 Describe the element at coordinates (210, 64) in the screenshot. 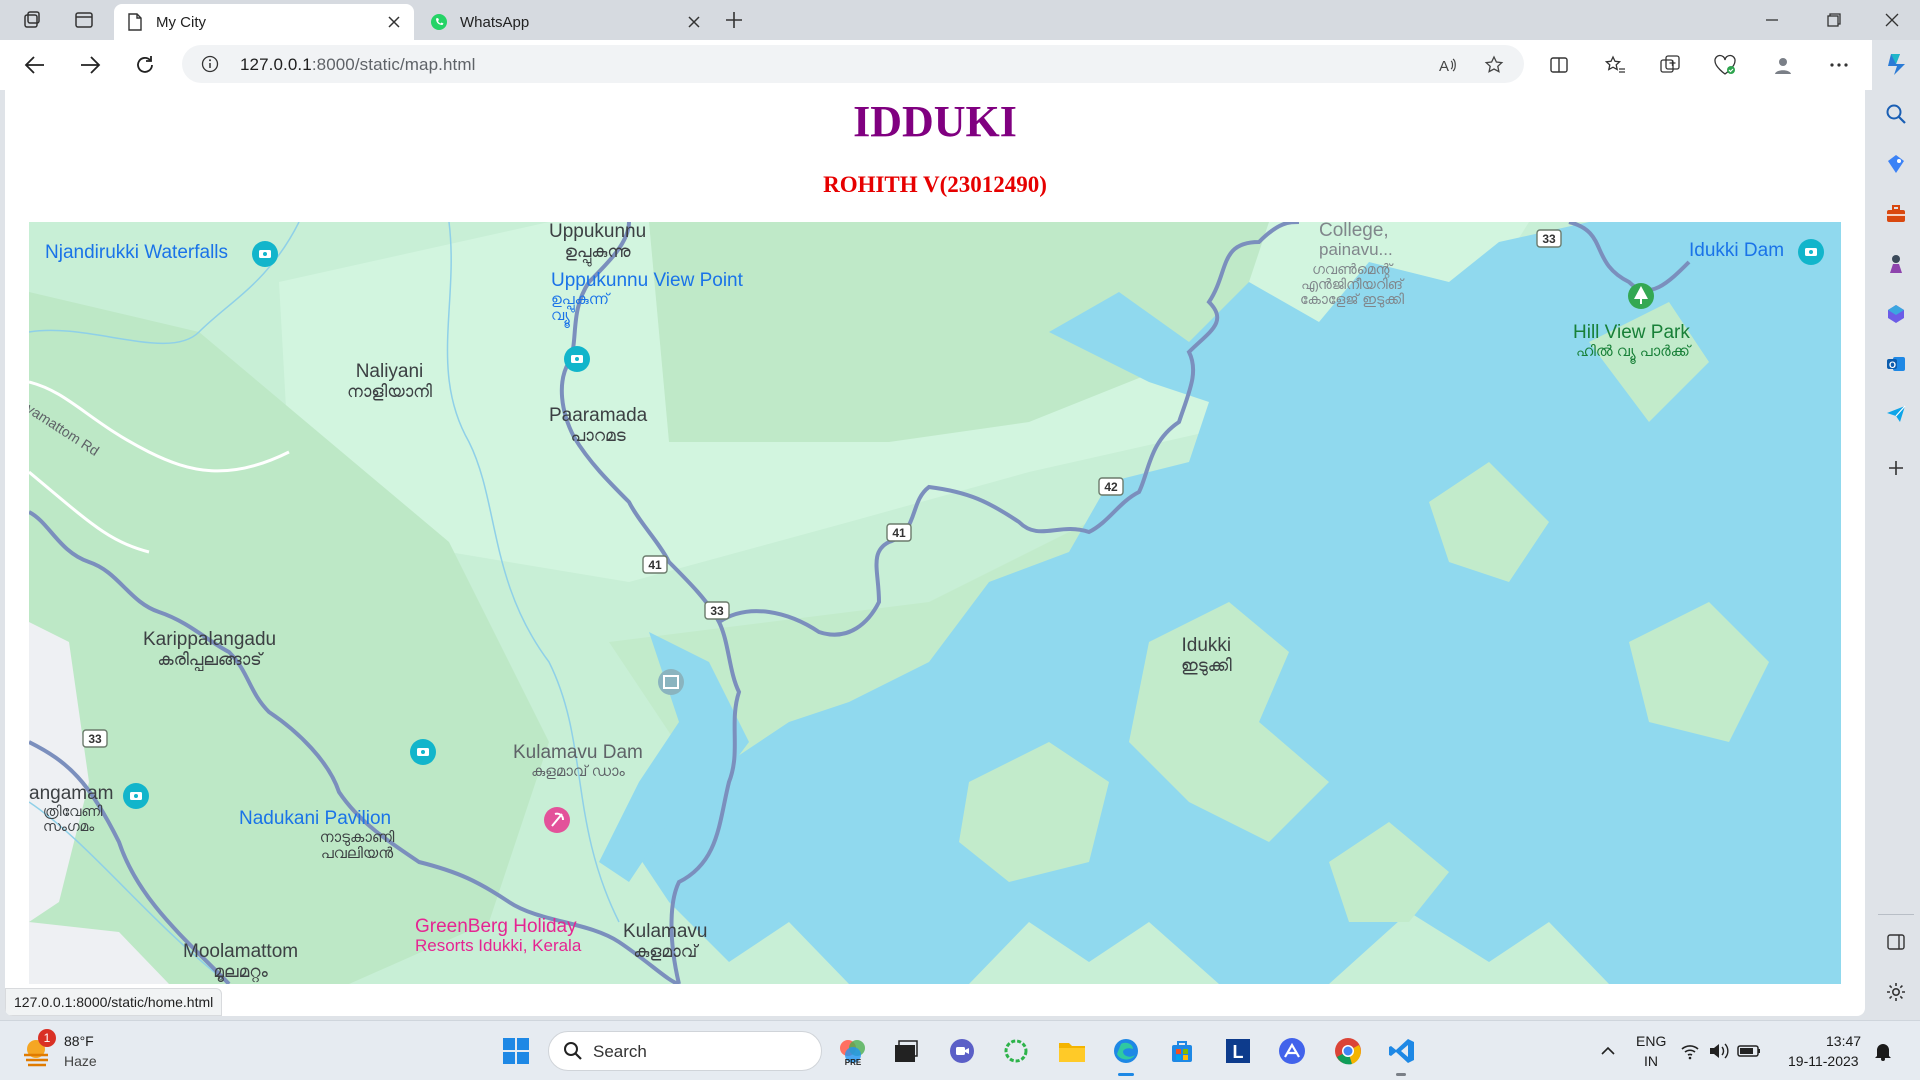

I see `info-icon` at that location.